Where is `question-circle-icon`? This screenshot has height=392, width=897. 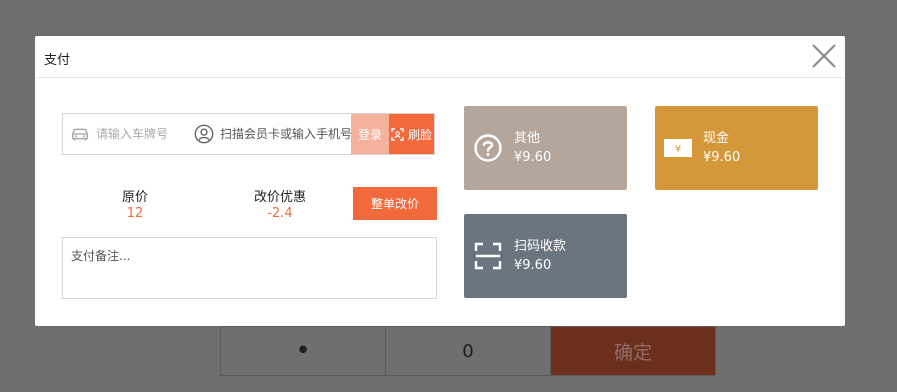 question-circle-icon is located at coordinates (488, 148).